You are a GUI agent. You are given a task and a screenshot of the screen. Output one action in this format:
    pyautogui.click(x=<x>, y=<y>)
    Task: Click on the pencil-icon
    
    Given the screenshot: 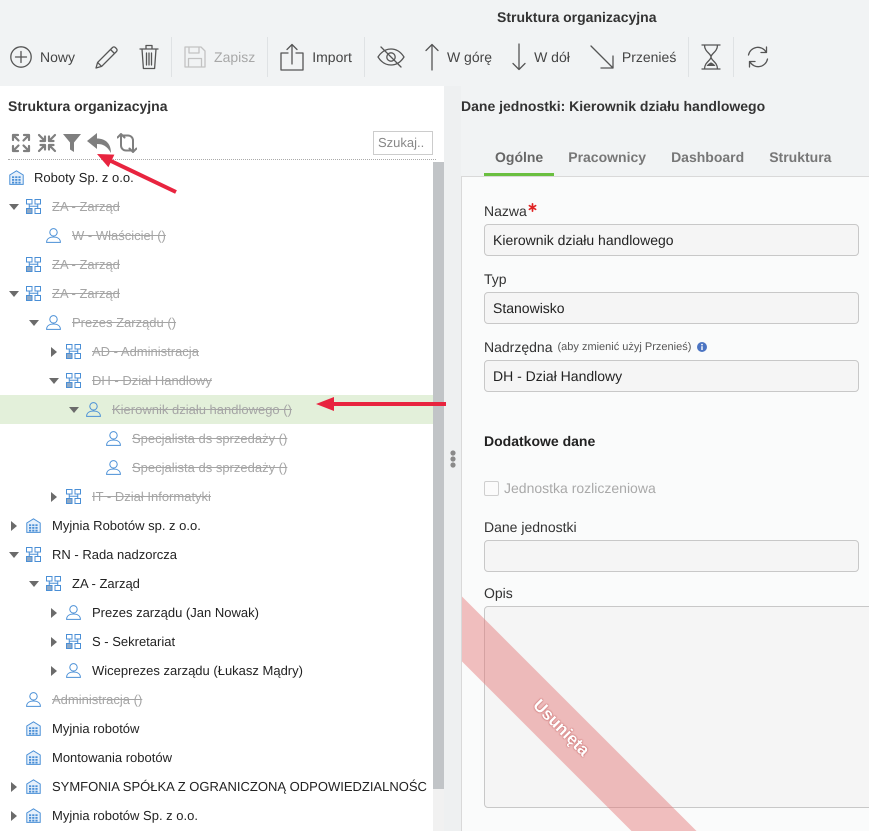 What is the action you would take?
    pyautogui.click(x=107, y=57)
    